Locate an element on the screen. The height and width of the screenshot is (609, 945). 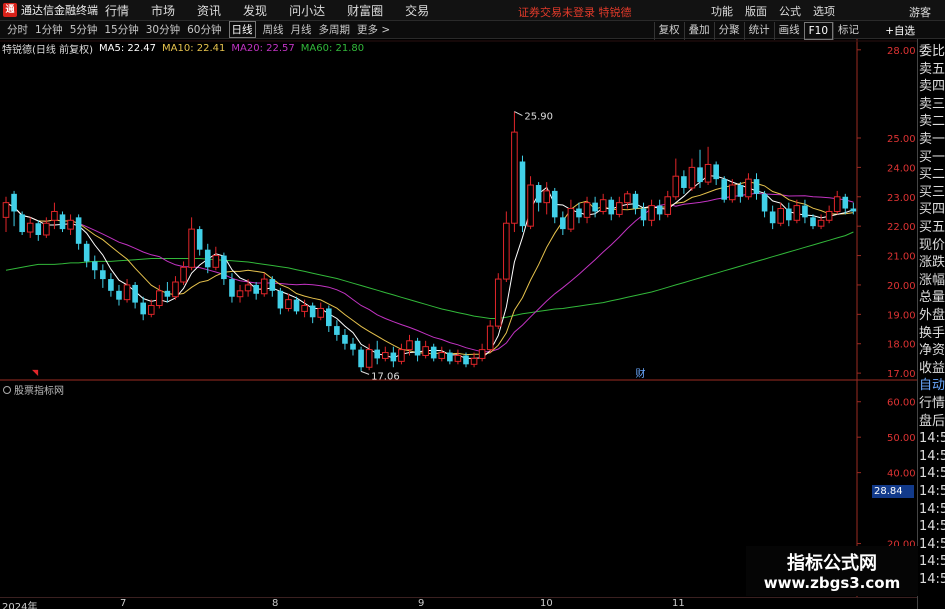
quote-label: 净资 is located at coordinates (932, 351).